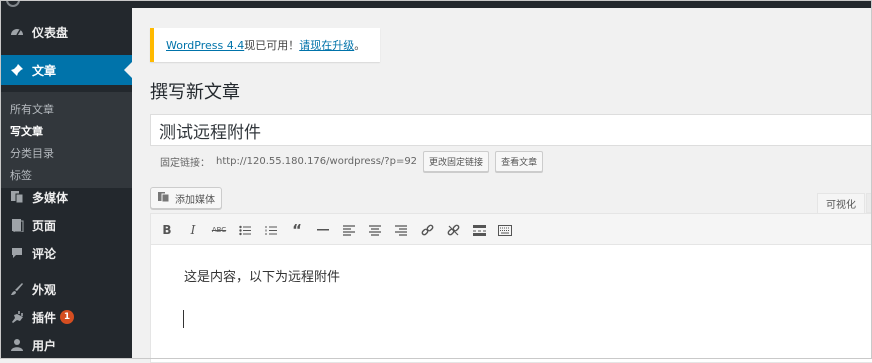 The image size is (872, 363). Describe the element at coordinates (44, 253) in the screenshot. I see `sidebar-item-label: 评论` at that location.